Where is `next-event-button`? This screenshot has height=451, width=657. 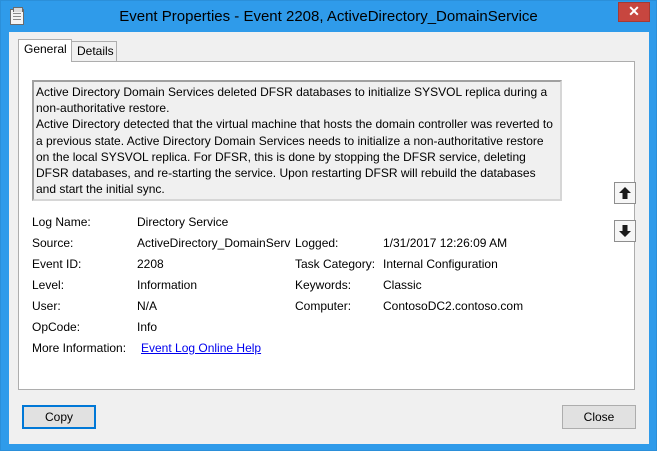
next-event-button is located at coordinates (625, 231).